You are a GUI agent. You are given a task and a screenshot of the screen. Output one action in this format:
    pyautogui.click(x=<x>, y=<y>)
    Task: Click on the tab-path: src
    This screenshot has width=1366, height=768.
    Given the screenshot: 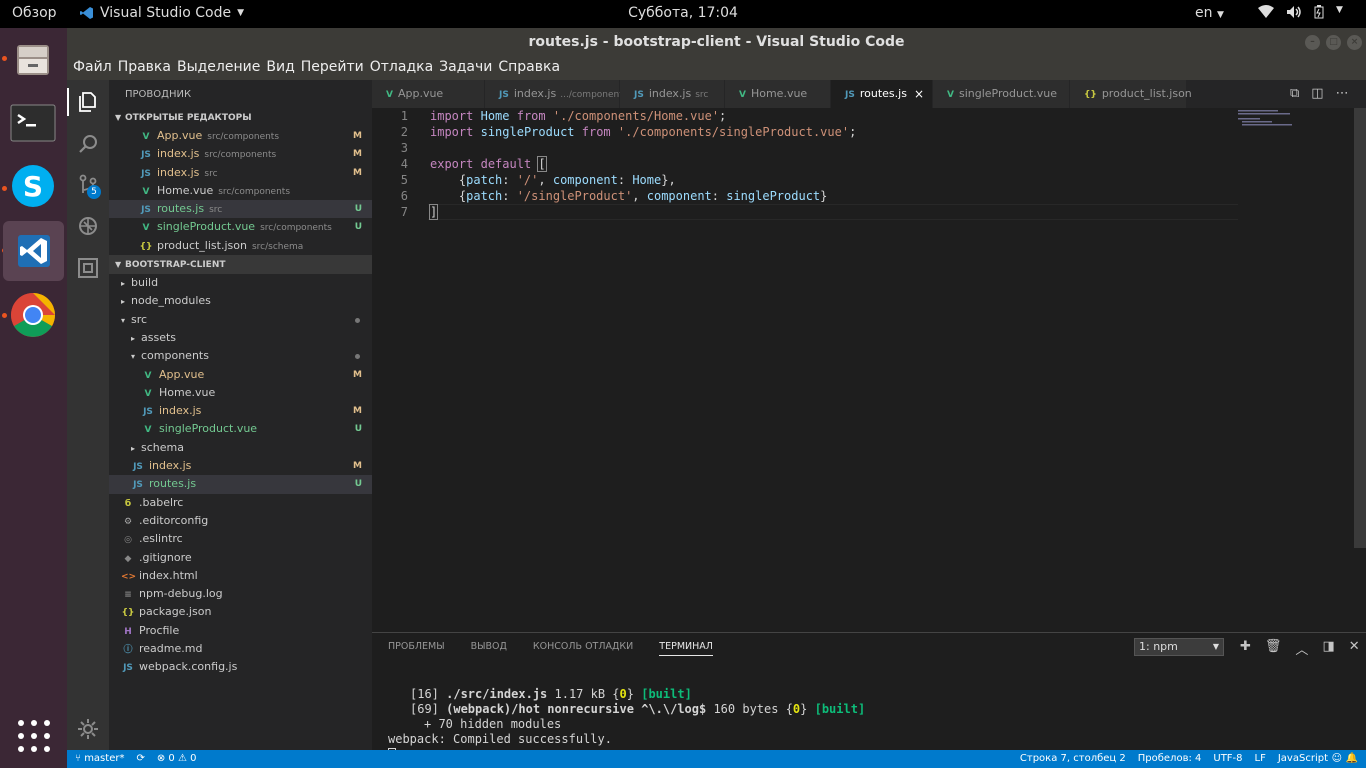 What is the action you would take?
    pyautogui.click(x=702, y=95)
    